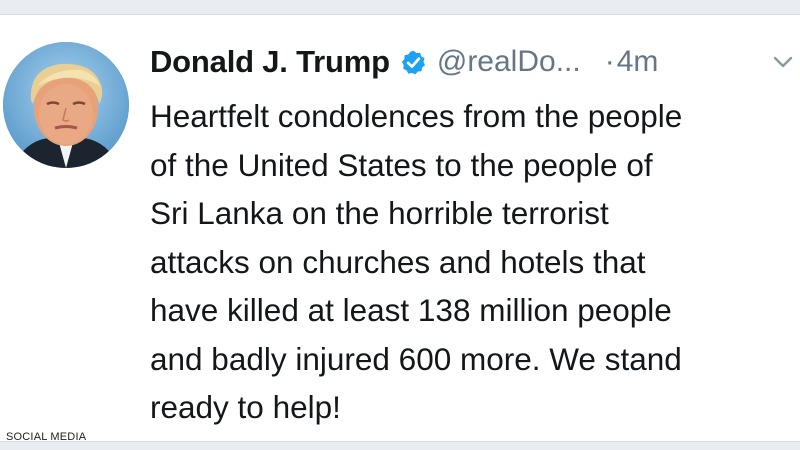  What do you see at coordinates (638, 62) in the screenshot?
I see `timestamp: 4m` at bounding box center [638, 62].